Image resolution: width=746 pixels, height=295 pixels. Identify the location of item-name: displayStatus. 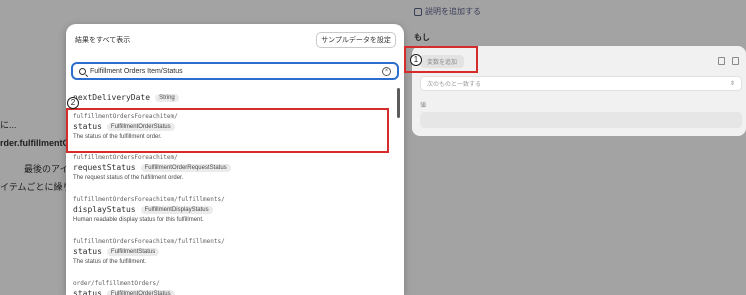
(104, 209).